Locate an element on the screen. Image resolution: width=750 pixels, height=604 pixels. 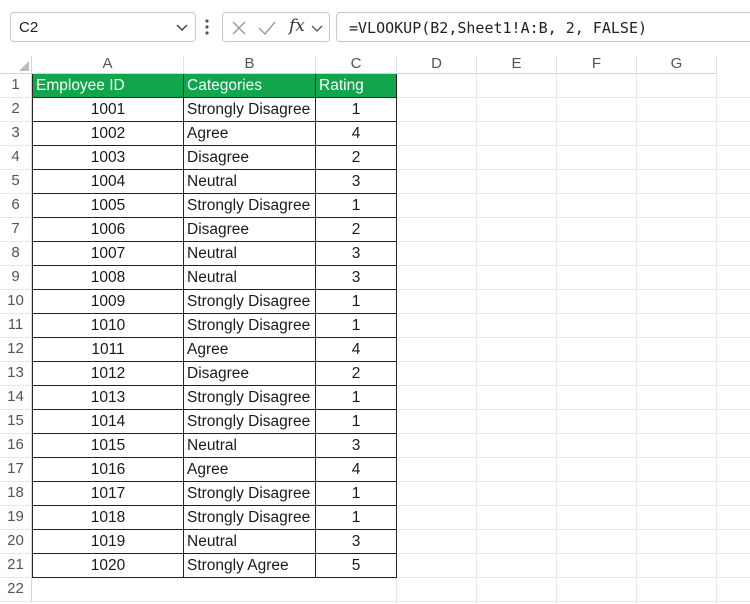
table-cell: 1003 is located at coordinates (108, 158).